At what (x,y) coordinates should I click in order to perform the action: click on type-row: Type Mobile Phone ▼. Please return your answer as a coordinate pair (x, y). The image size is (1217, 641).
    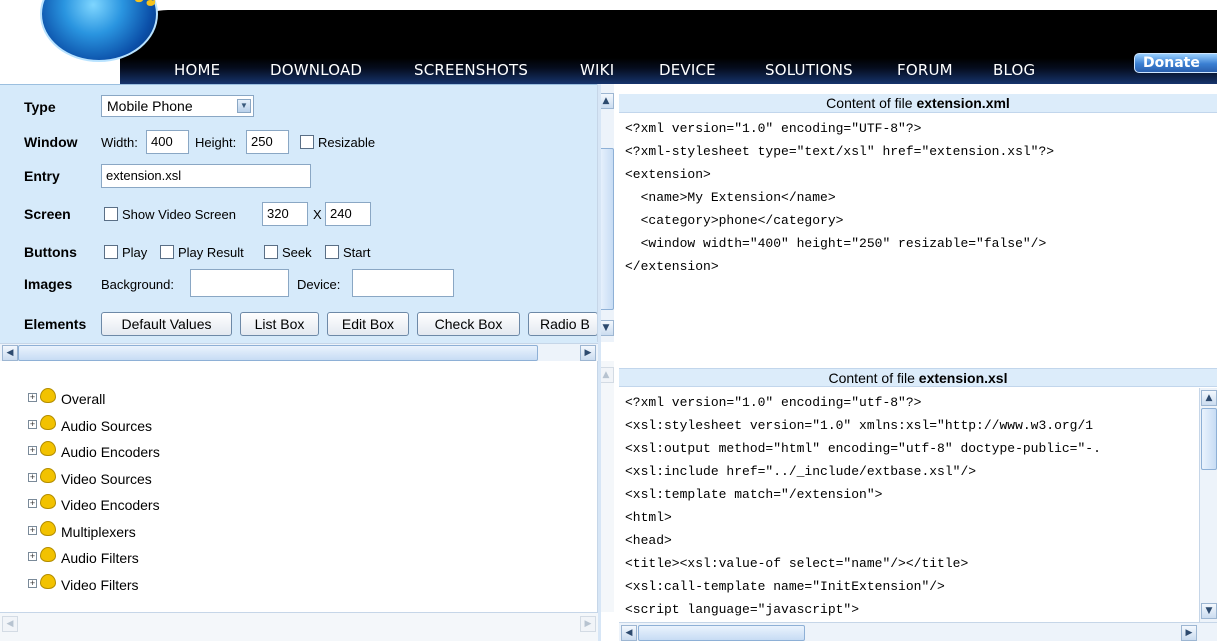
    Looking at the image, I should click on (299, 108).